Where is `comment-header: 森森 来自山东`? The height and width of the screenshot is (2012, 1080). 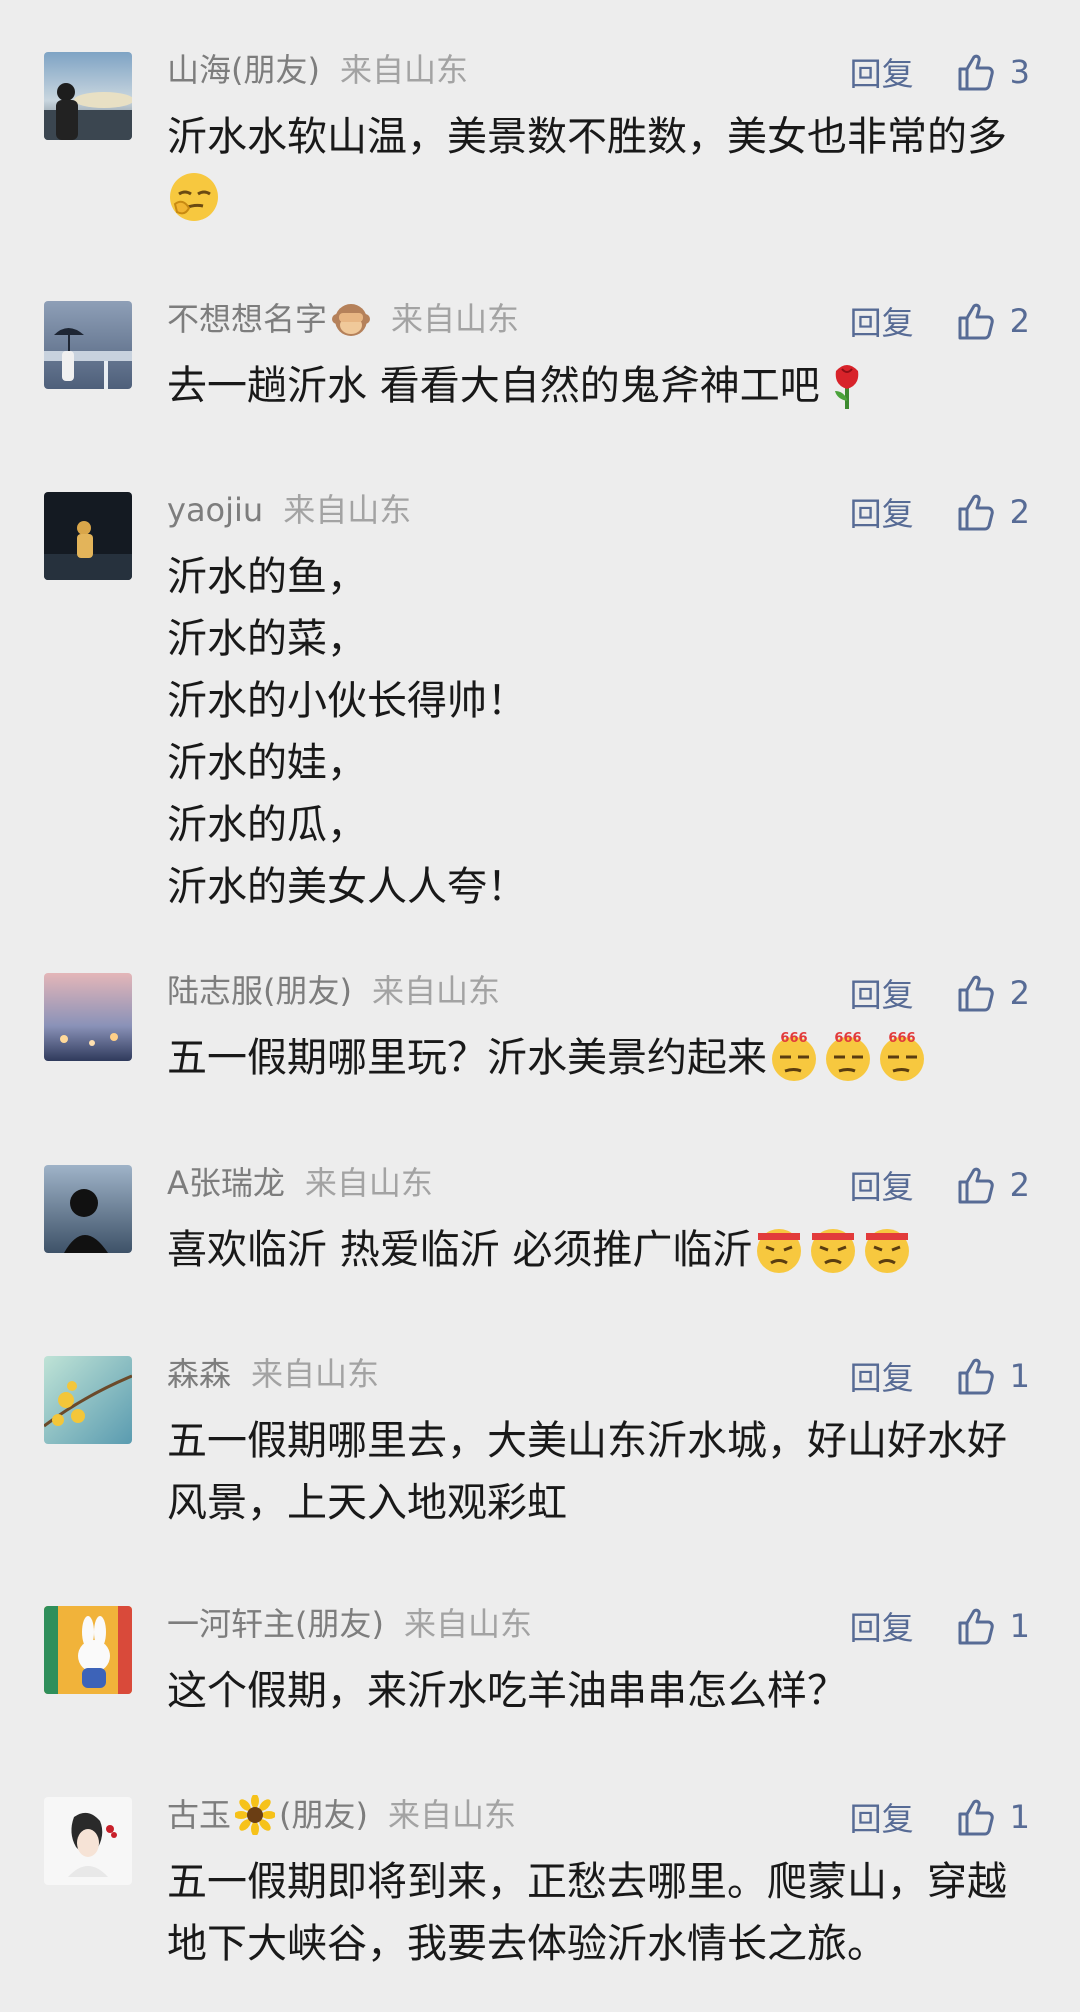 comment-header: 森森 来自山东 is located at coordinates (273, 1374).